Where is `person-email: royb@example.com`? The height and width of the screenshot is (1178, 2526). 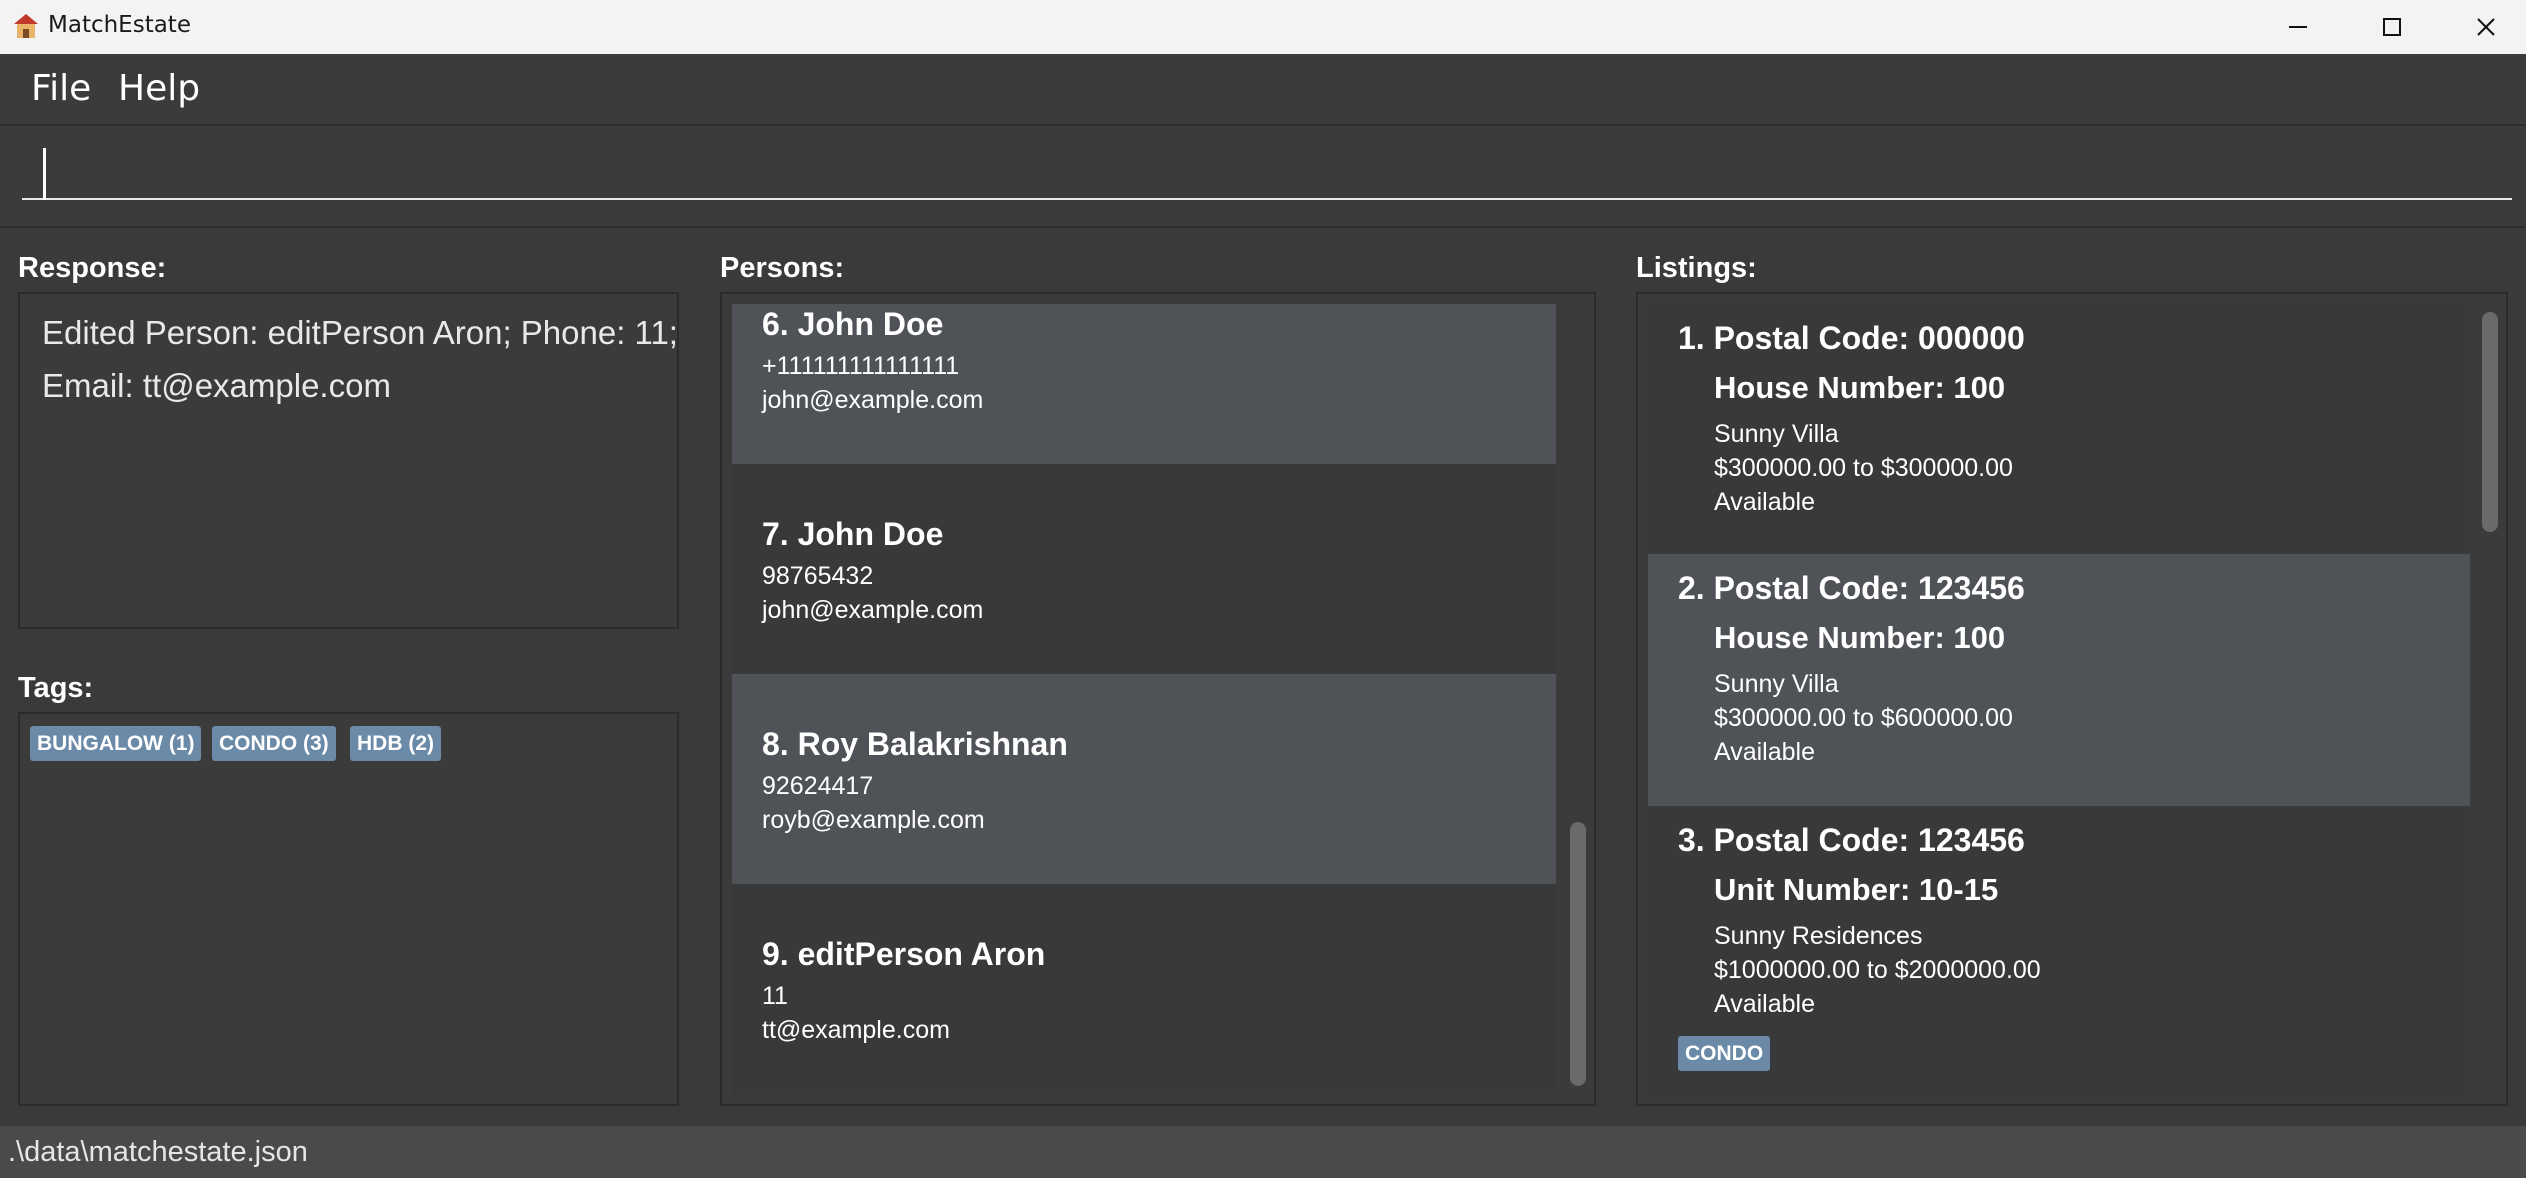 person-email: royb@example.com is located at coordinates (873, 820).